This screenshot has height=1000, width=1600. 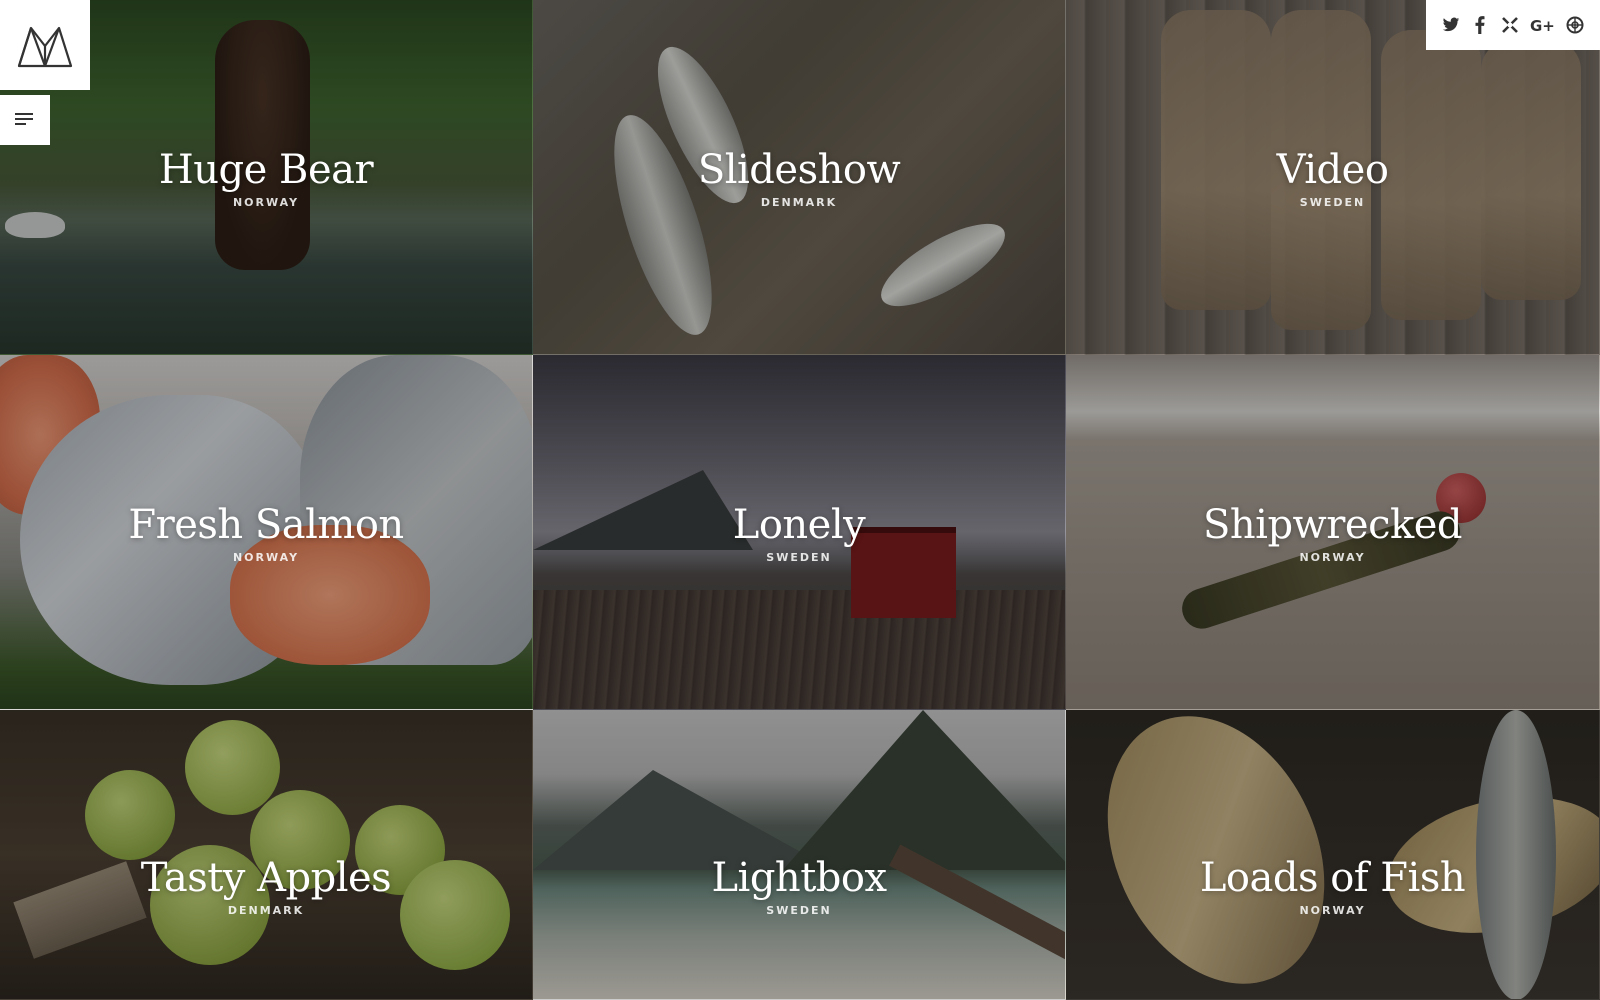 I want to click on tile-caption: Tasty Apples DENMARK, so click(x=266, y=886).